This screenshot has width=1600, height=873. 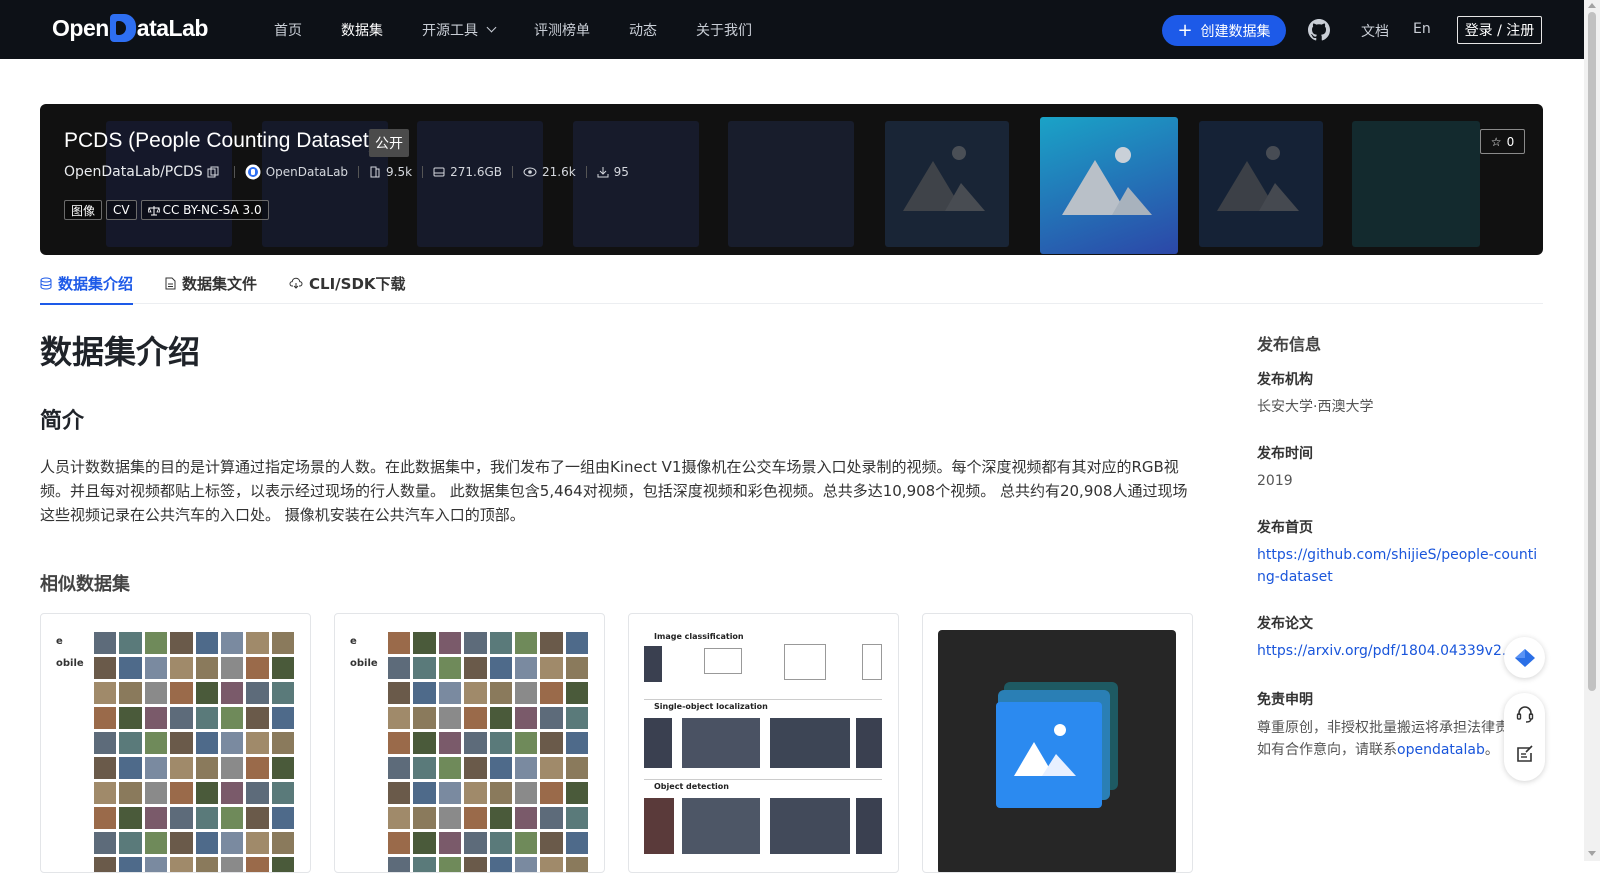 I want to click on license-label: CC BY-NC-SA 3.0, so click(x=212, y=210).